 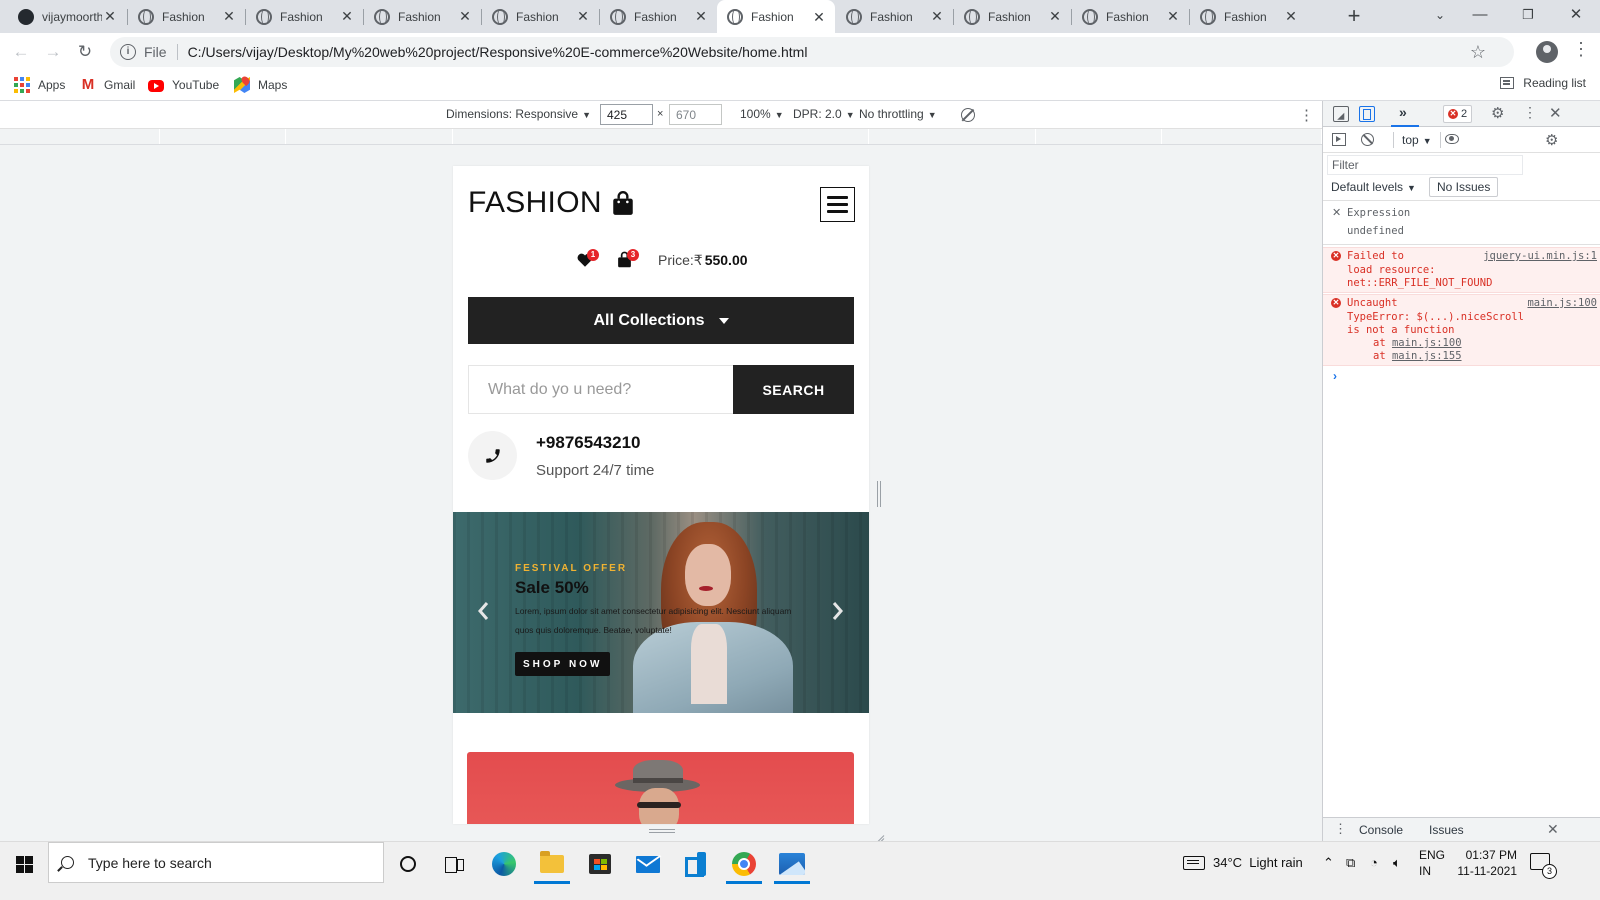 I want to click on tray-chevron-up-icon: ⌃, so click(x=1328, y=863).